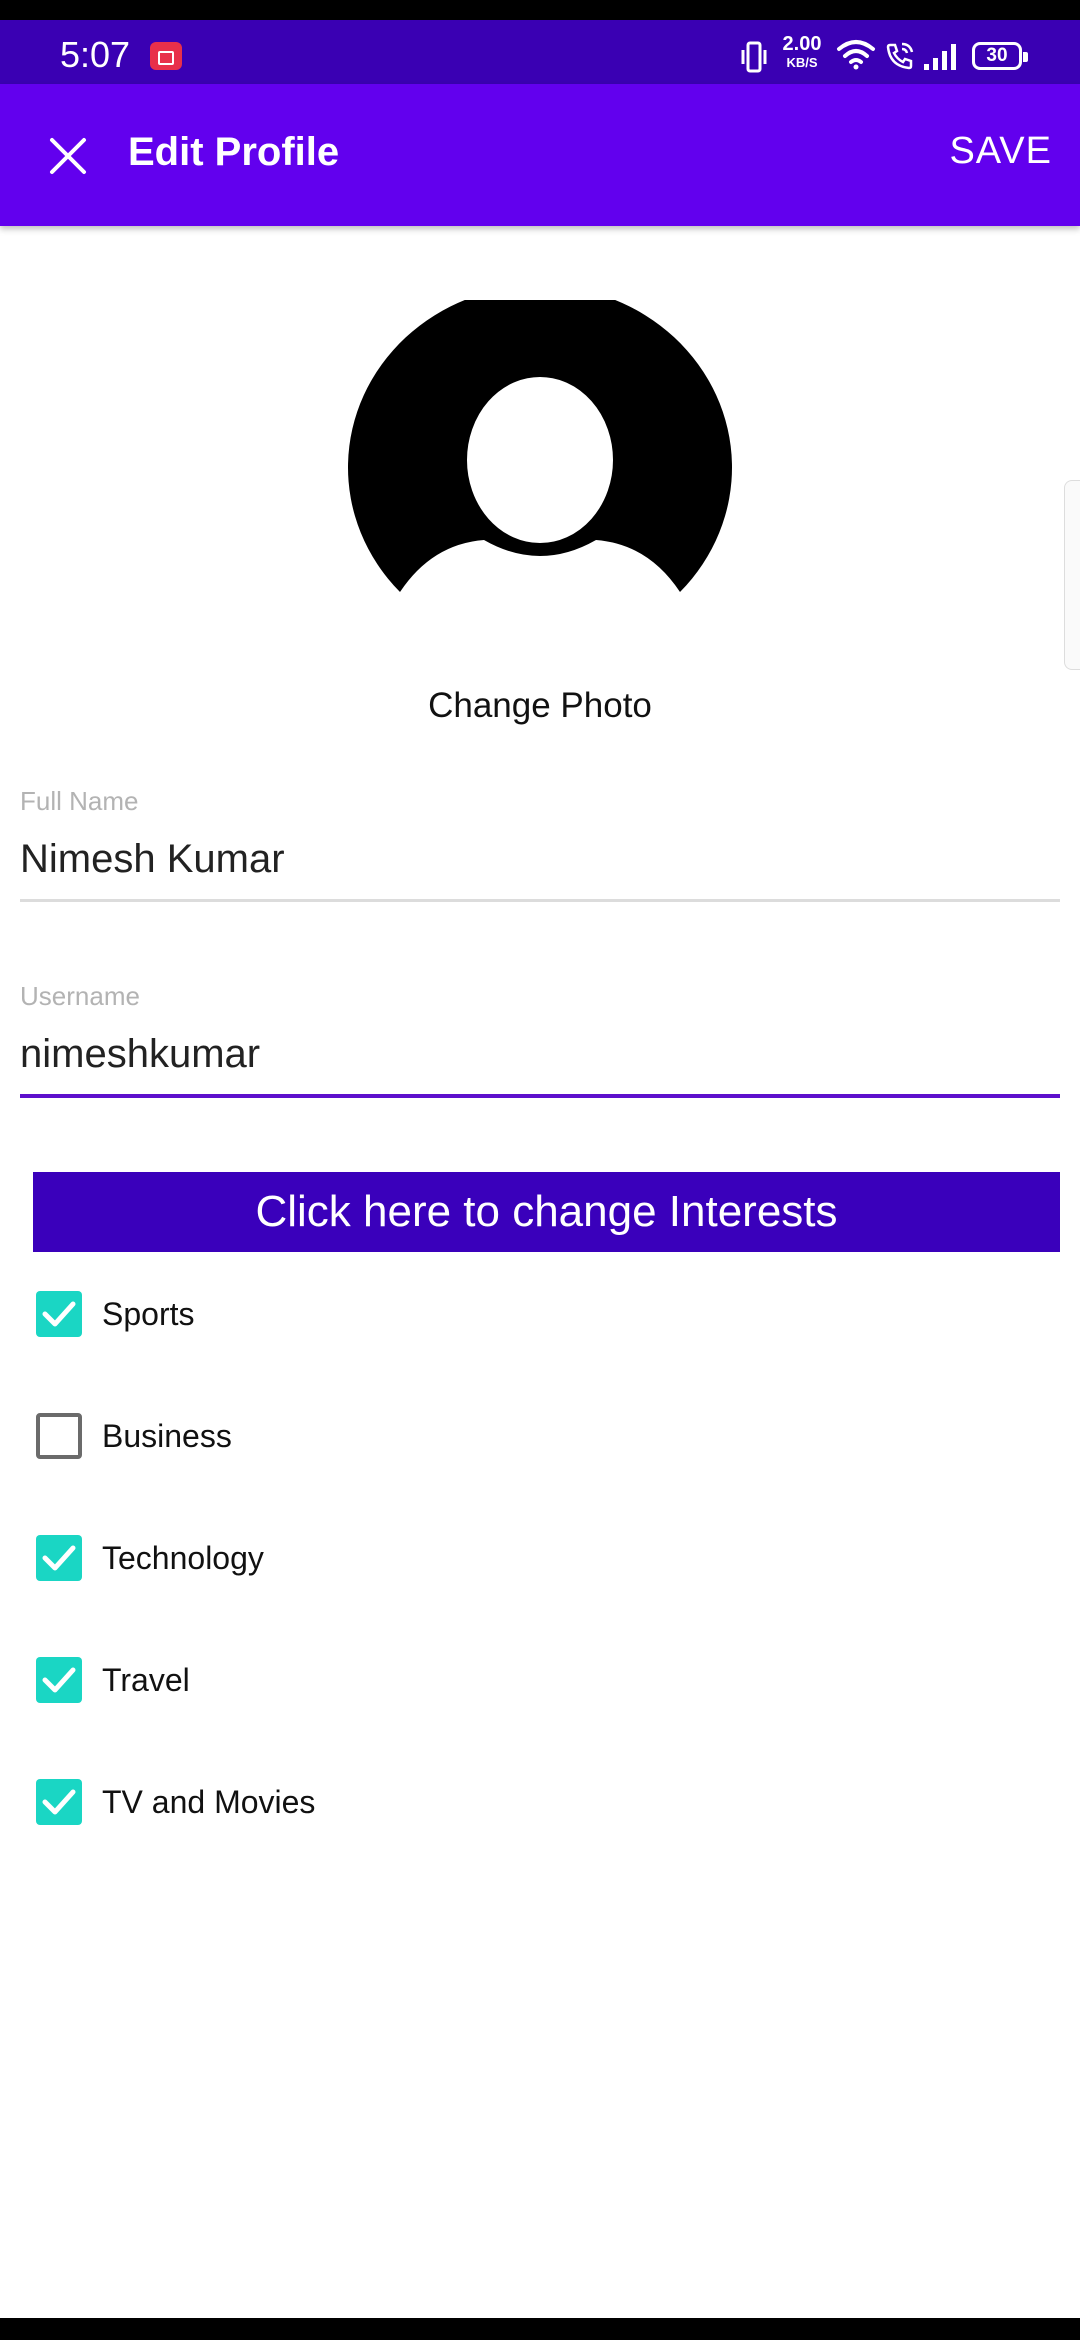  What do you see at coordinates (146, 1679) in the screenshot?
I see `interest-label: Travel` at bounding box center [146, 1679].